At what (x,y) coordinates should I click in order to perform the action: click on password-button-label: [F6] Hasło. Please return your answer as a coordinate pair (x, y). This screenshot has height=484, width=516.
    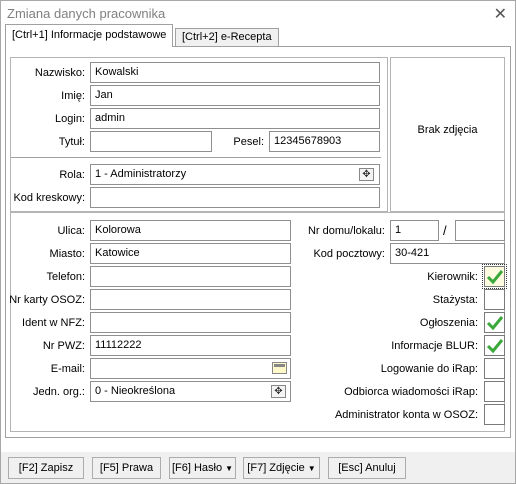
    Looking at the image, I should click on (197, 468).